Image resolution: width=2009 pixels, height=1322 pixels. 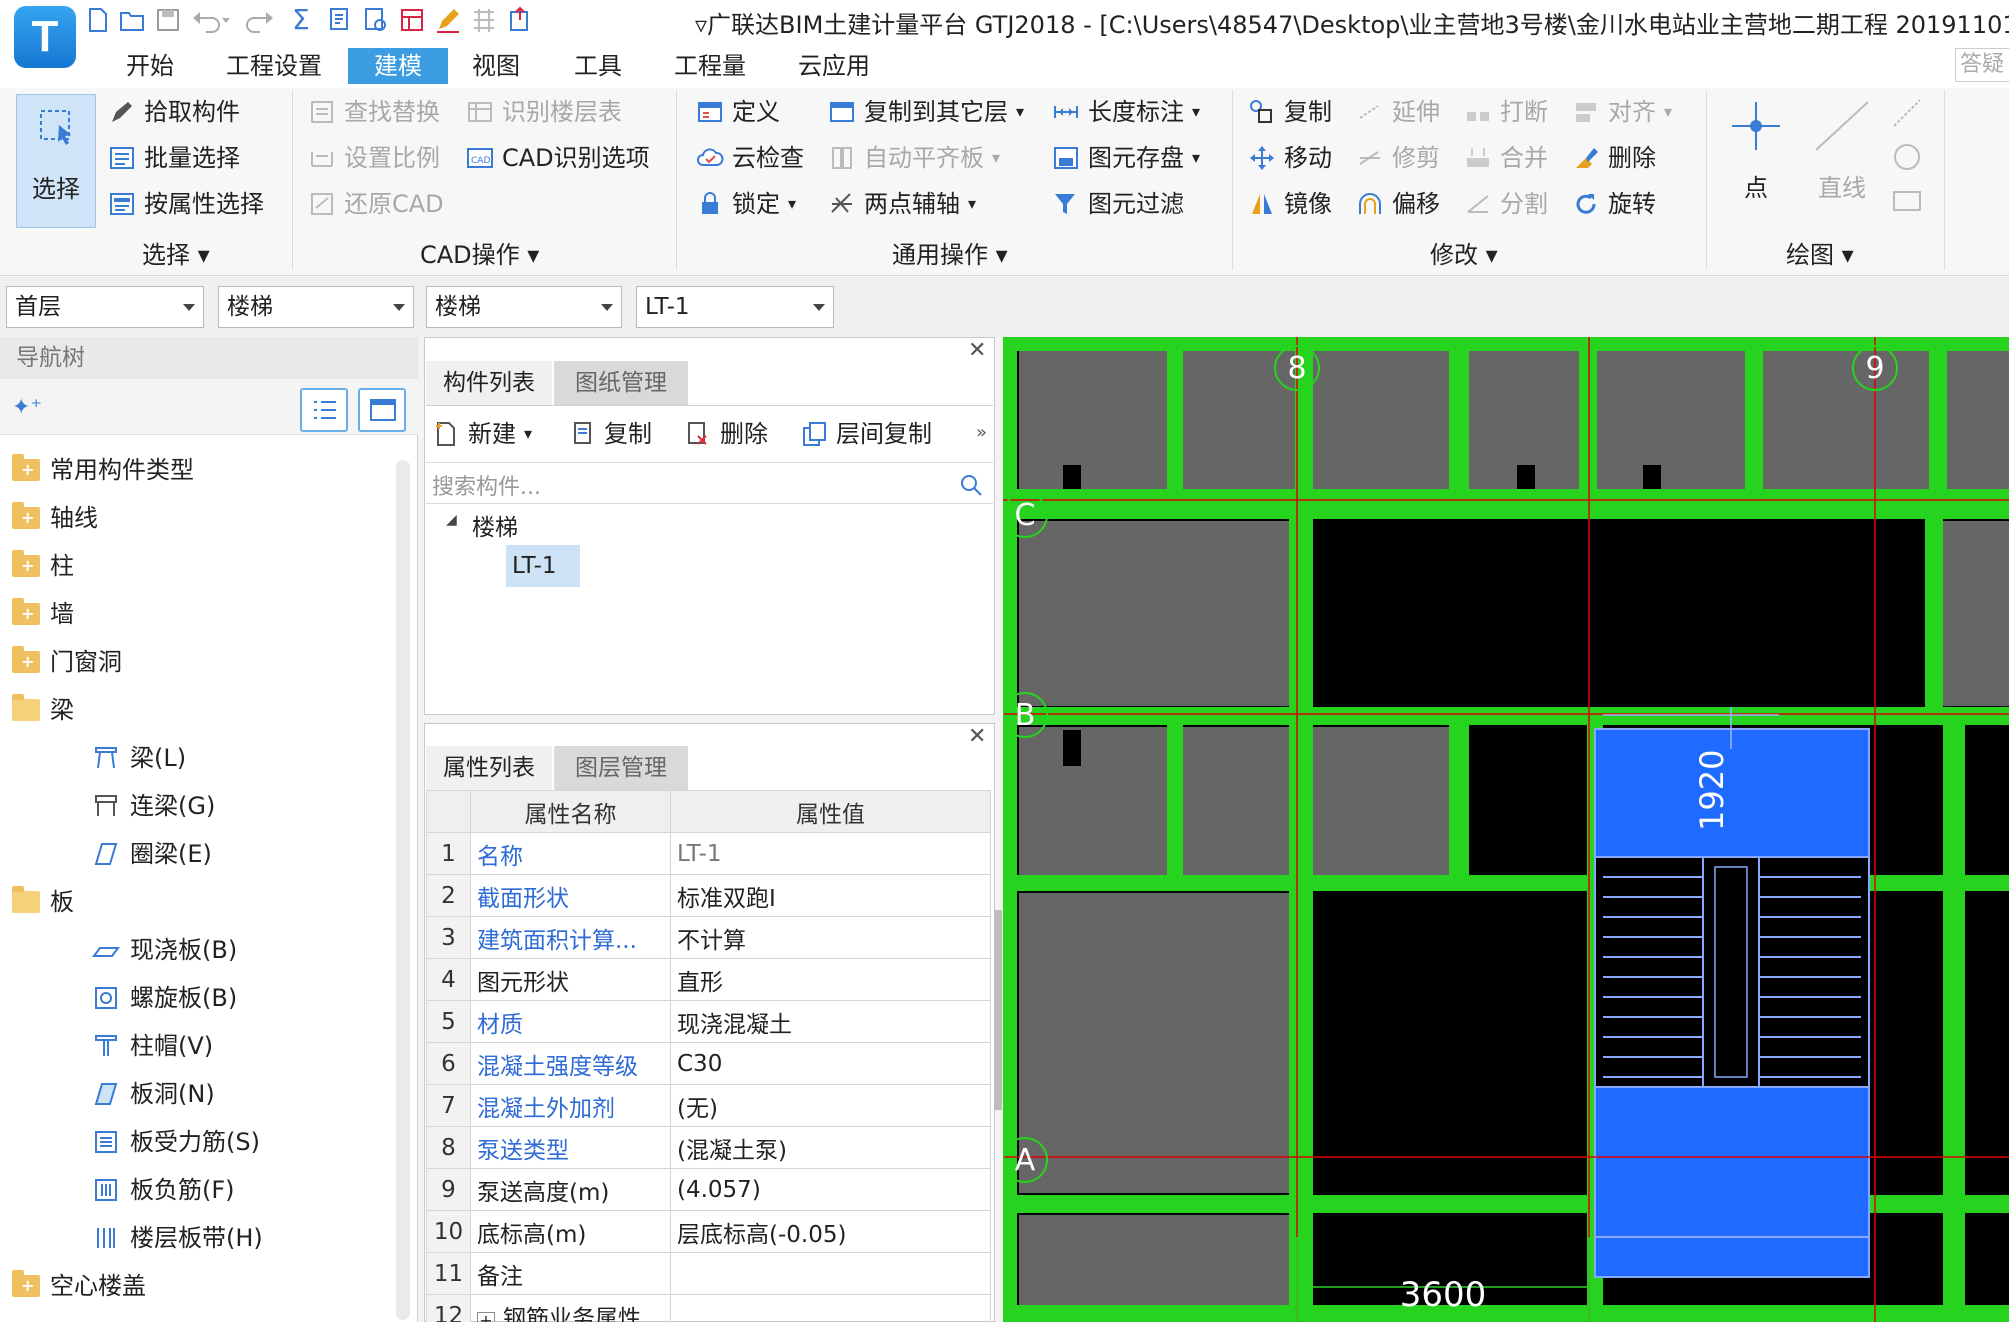 What do you see at coordinates (621, 768) in the screenshot?
I see `tab-layer-management: 图层管理` at bounding box center [621, 768].